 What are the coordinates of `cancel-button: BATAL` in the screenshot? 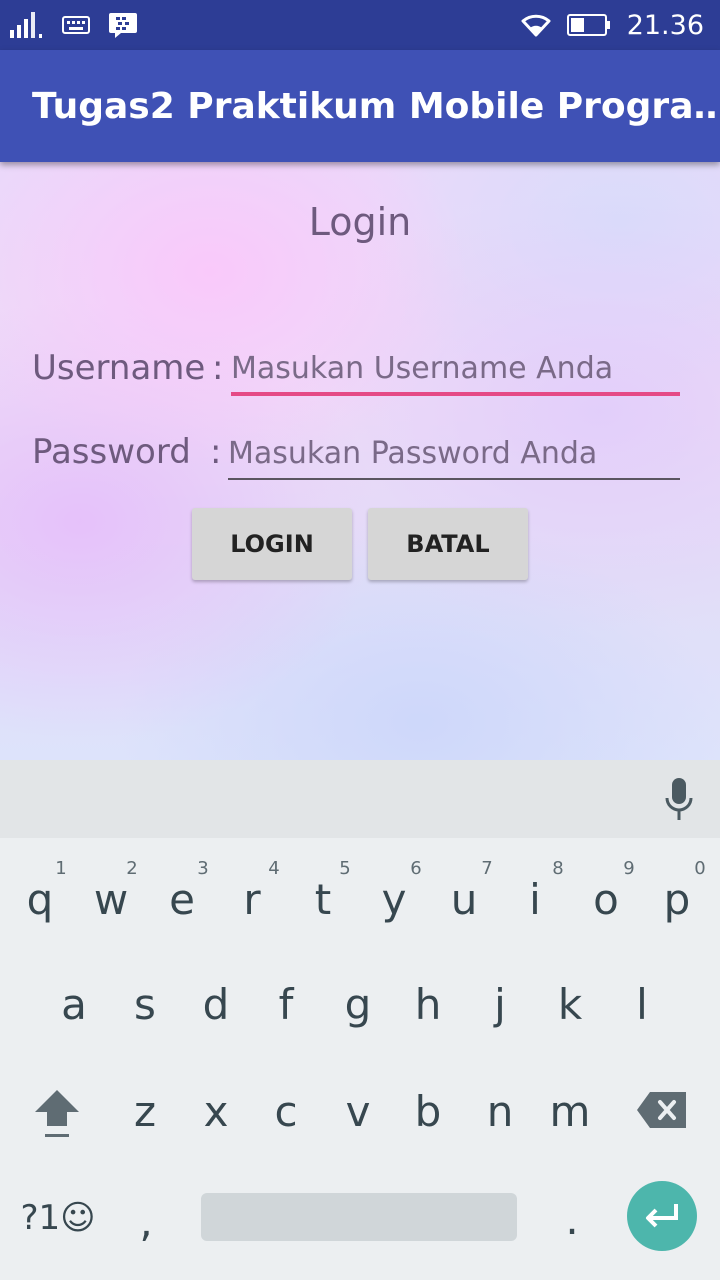 It's located at (448, 544).